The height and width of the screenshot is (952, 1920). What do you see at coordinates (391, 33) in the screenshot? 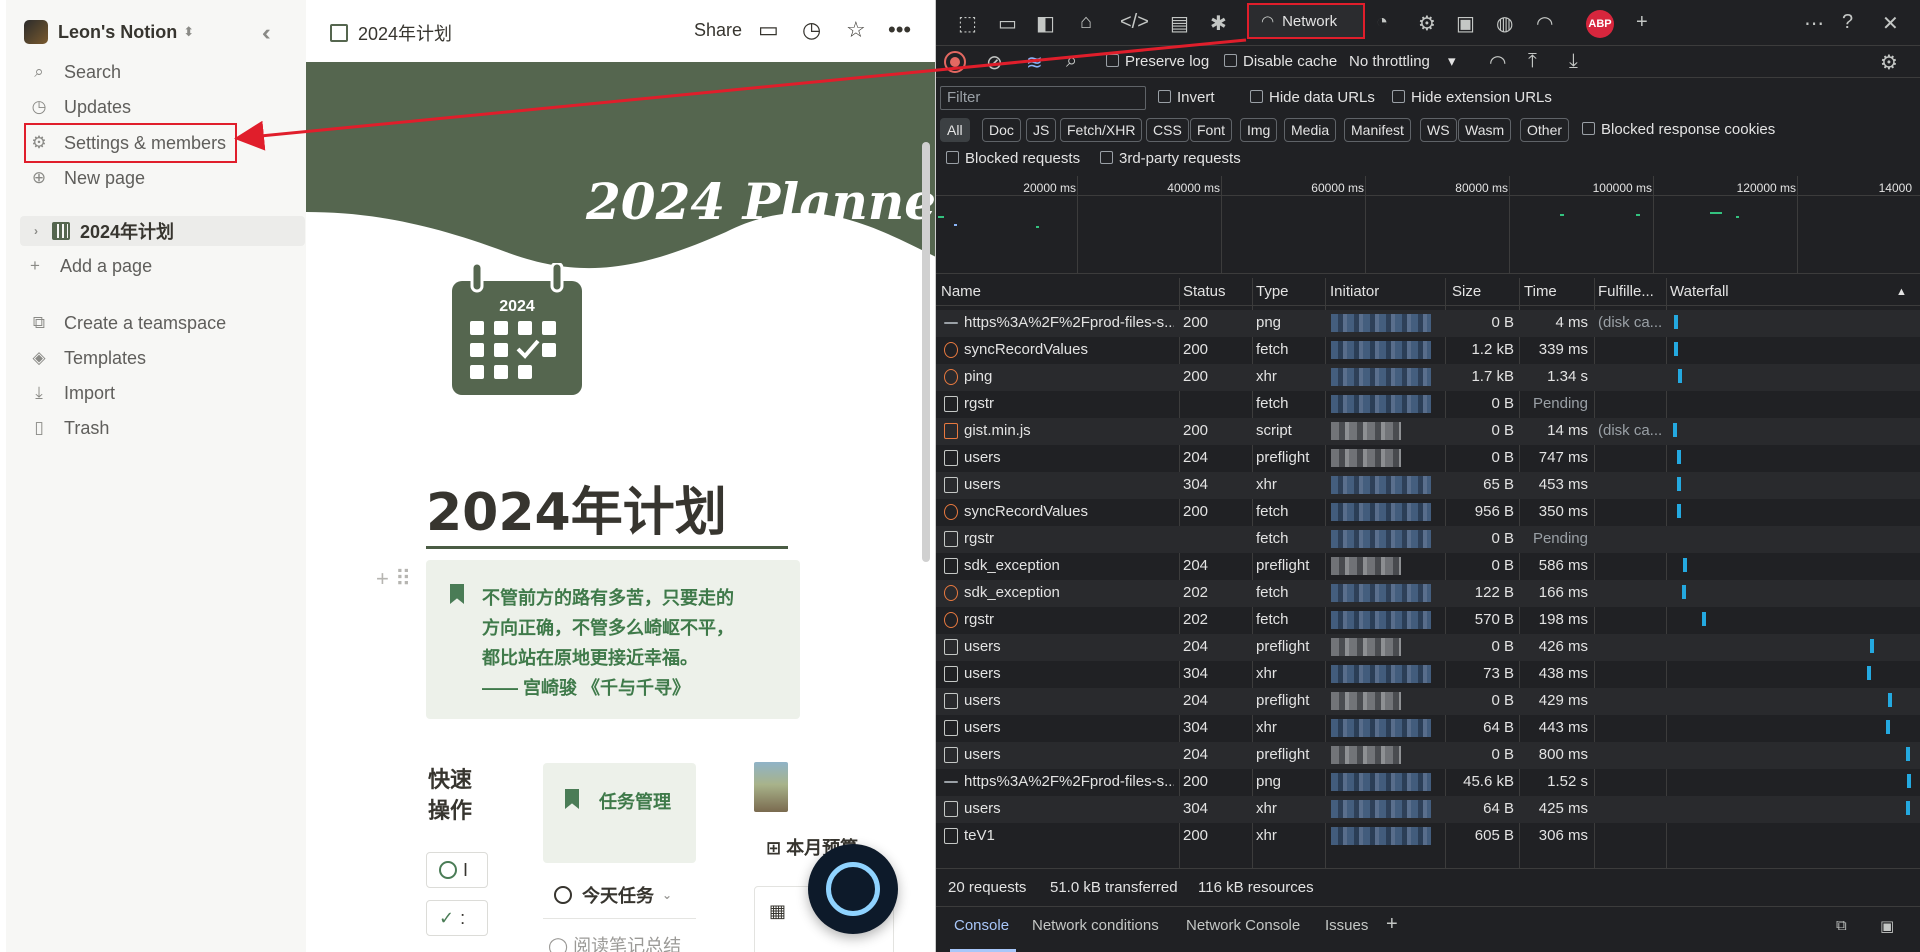
I see `breadcrumb: 2024年计划` at bounding box center [391, 33].